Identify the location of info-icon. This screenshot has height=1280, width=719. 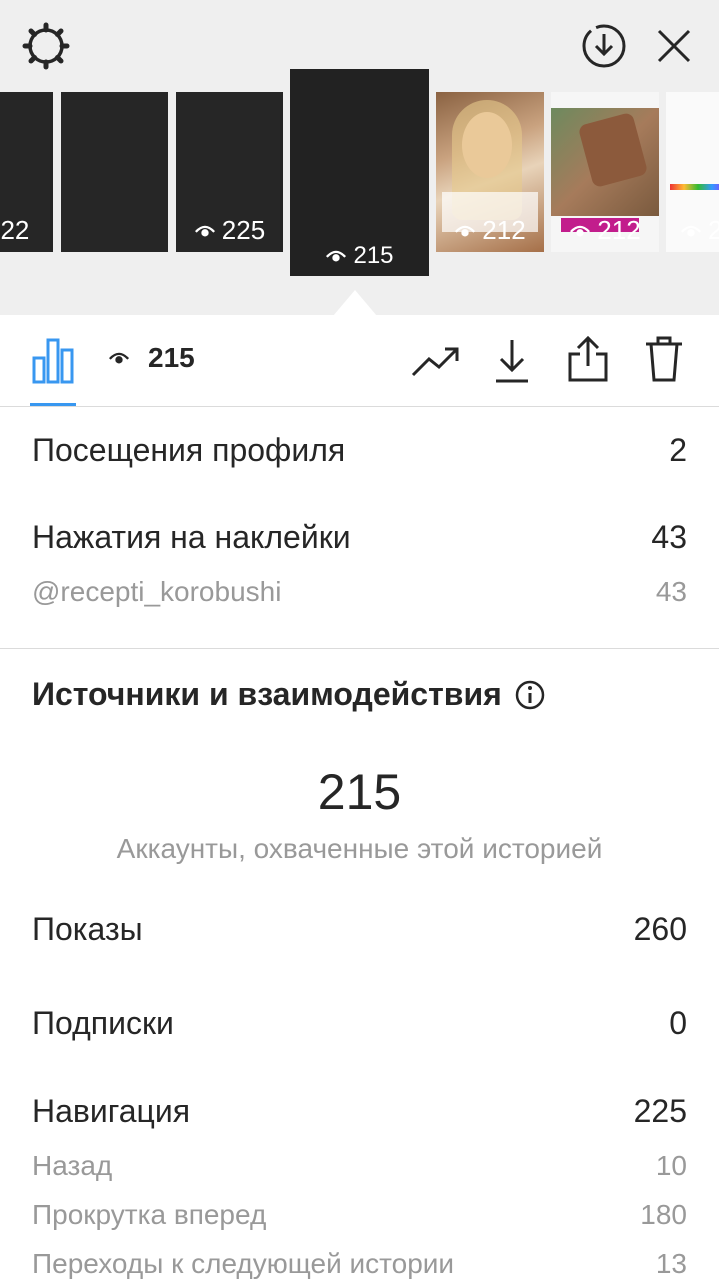
(530, 695).